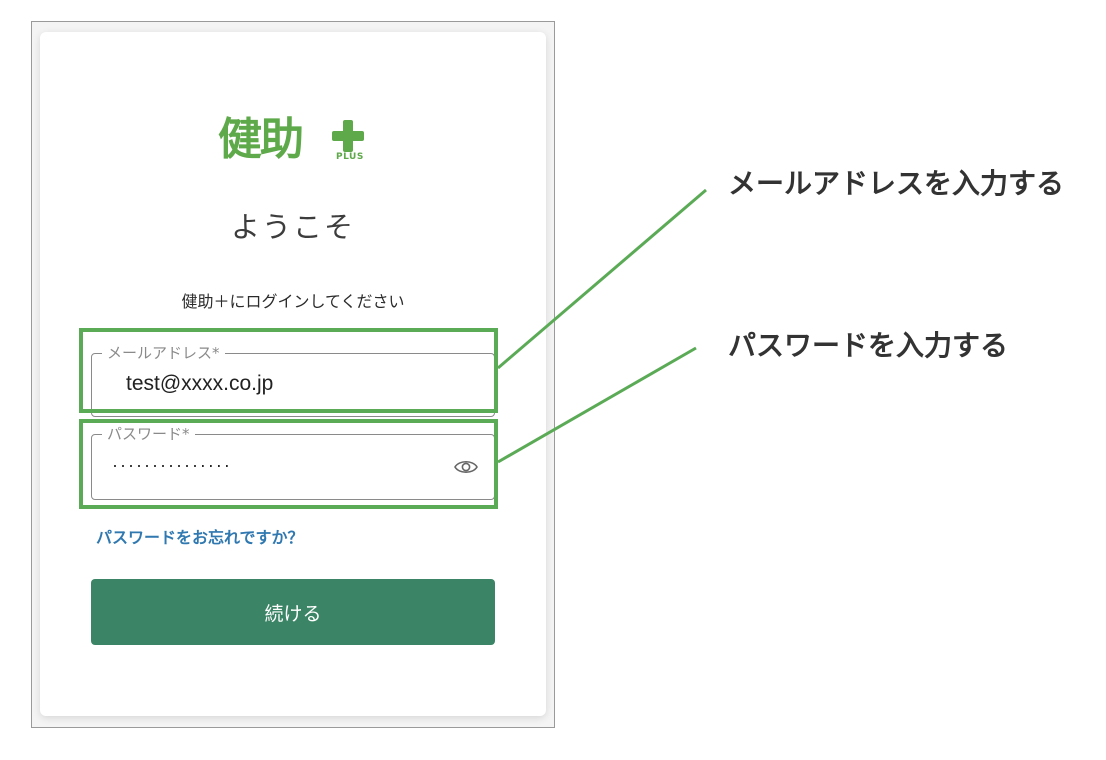 The width and height of the screenshot is (1106, 760). What do you see at coordinates (348, 136) in the screenshot?
I see `plus-icon` at bounding box center [348, 136].